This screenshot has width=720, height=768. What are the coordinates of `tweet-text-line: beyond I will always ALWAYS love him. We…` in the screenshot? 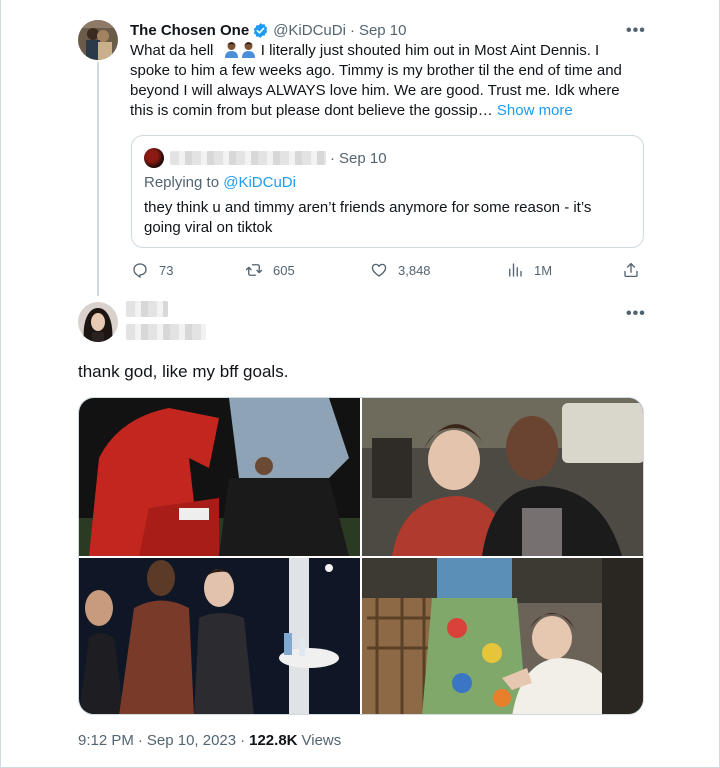 It's located at (375, 90).